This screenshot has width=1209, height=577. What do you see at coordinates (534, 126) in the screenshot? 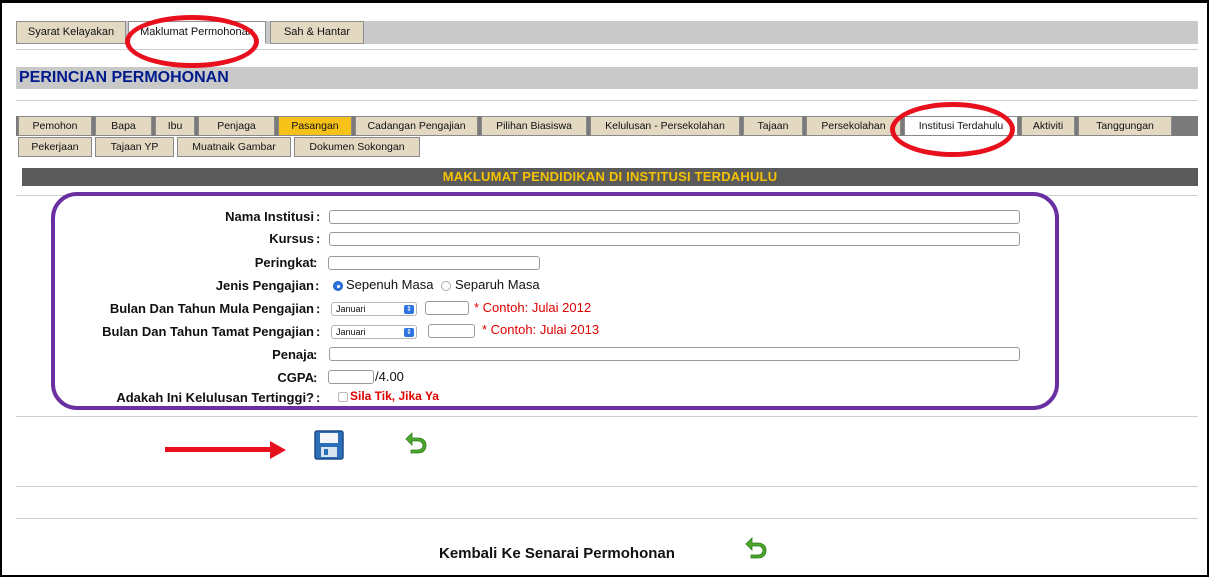
I see `tab-pilihan-biasiswa: Pilihan Biasiswa` at bounding box center [534, 126].